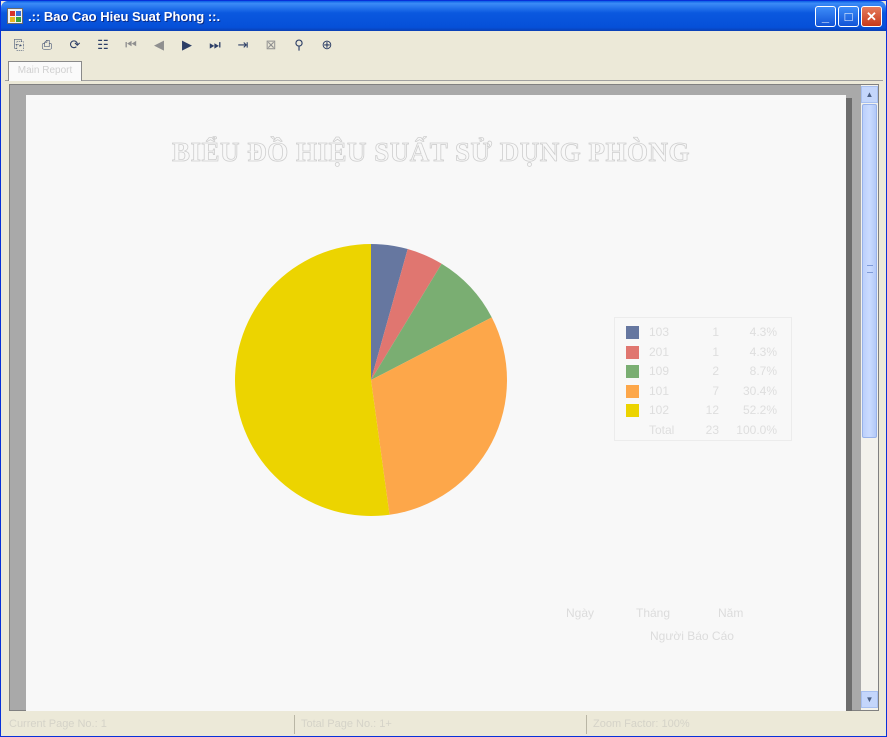  Describe the element at coordinates (659, 351) in the screenshot. I see `legend-label: 201` at that location.